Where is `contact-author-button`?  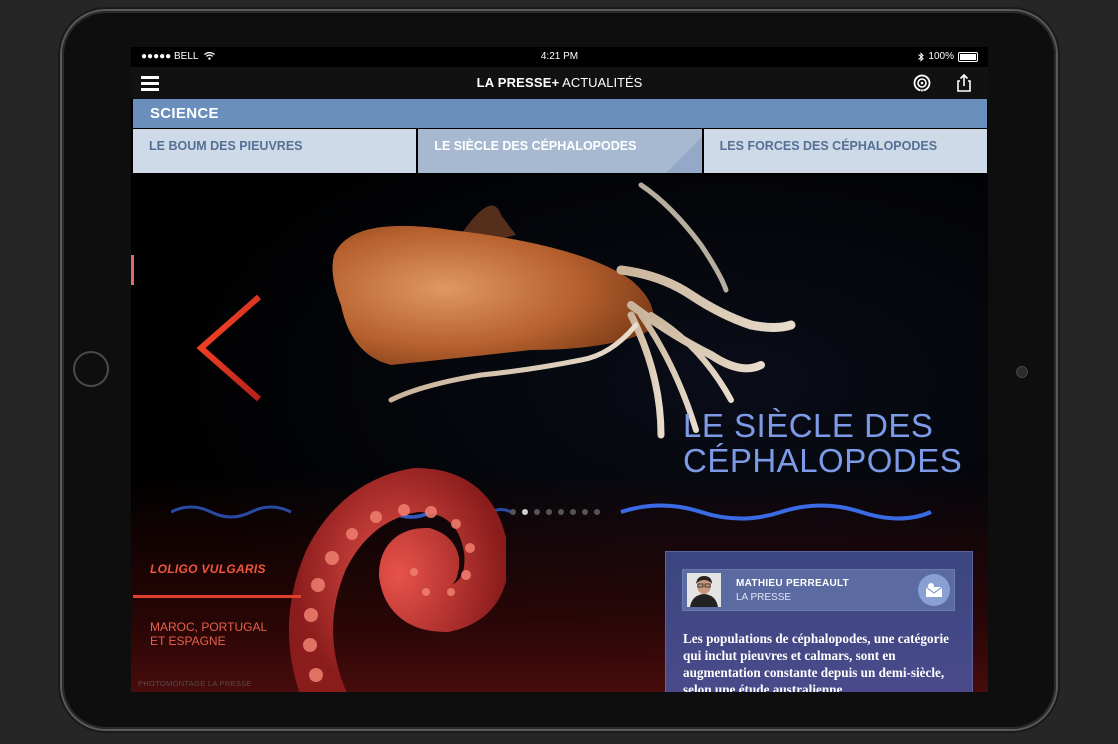
contact-author-button is located at coordinates (934, 590).